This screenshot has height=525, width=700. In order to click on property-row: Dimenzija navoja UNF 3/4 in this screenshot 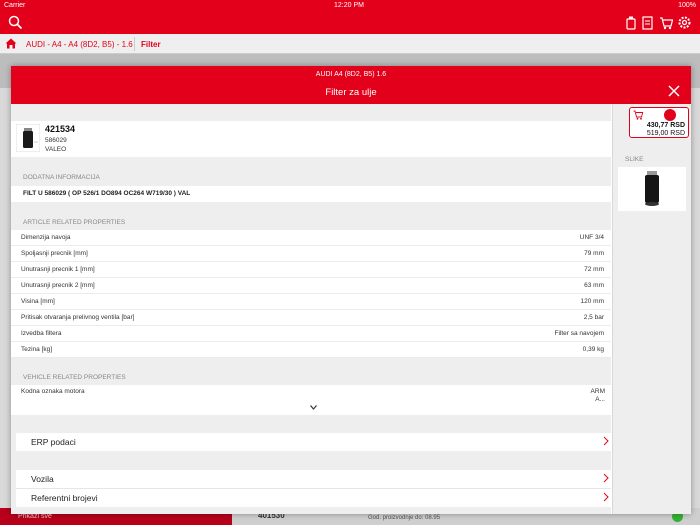, I will do `click(311, 238)`.